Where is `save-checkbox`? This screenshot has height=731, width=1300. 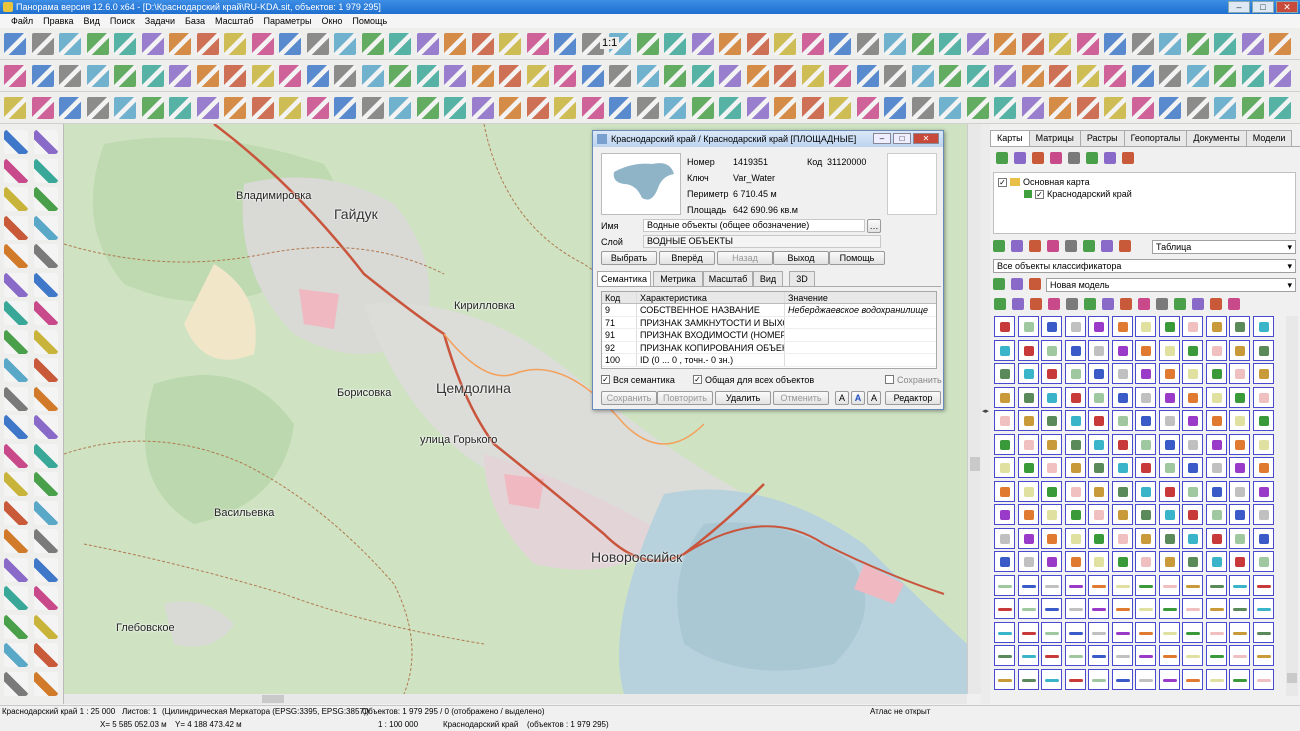
save-checkbox is located at coordinates (889, 379).